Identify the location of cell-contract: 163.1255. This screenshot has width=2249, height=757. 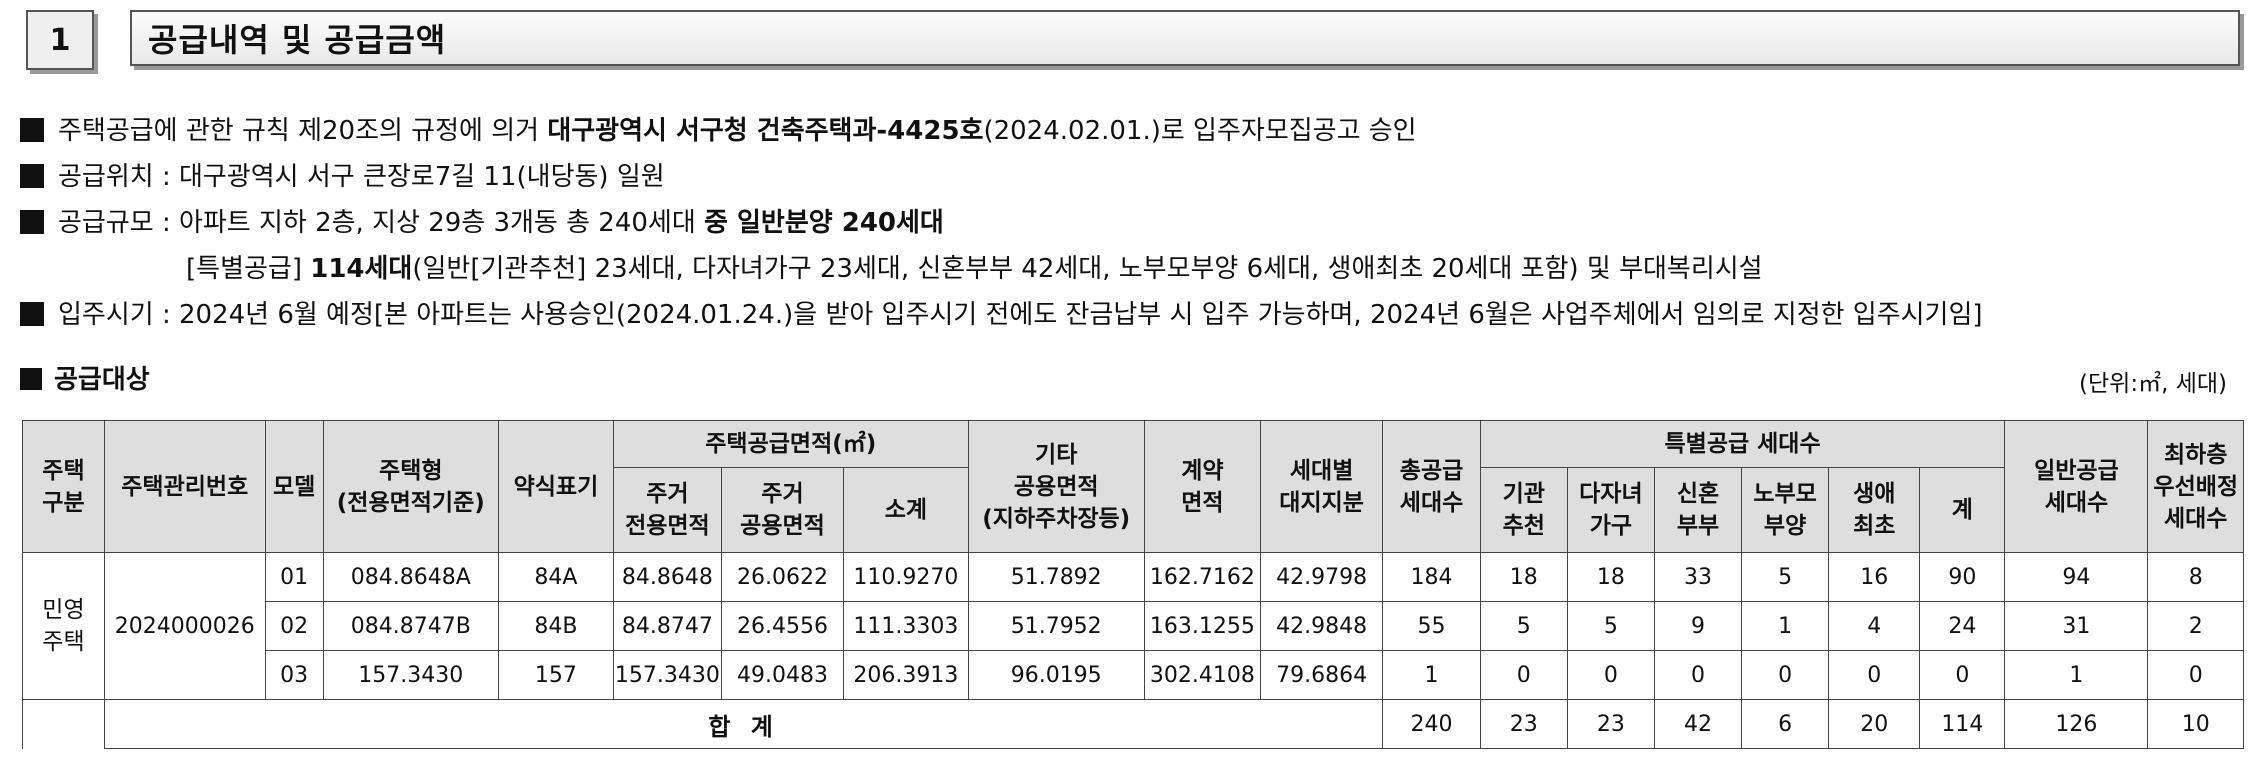
(1202, 626).